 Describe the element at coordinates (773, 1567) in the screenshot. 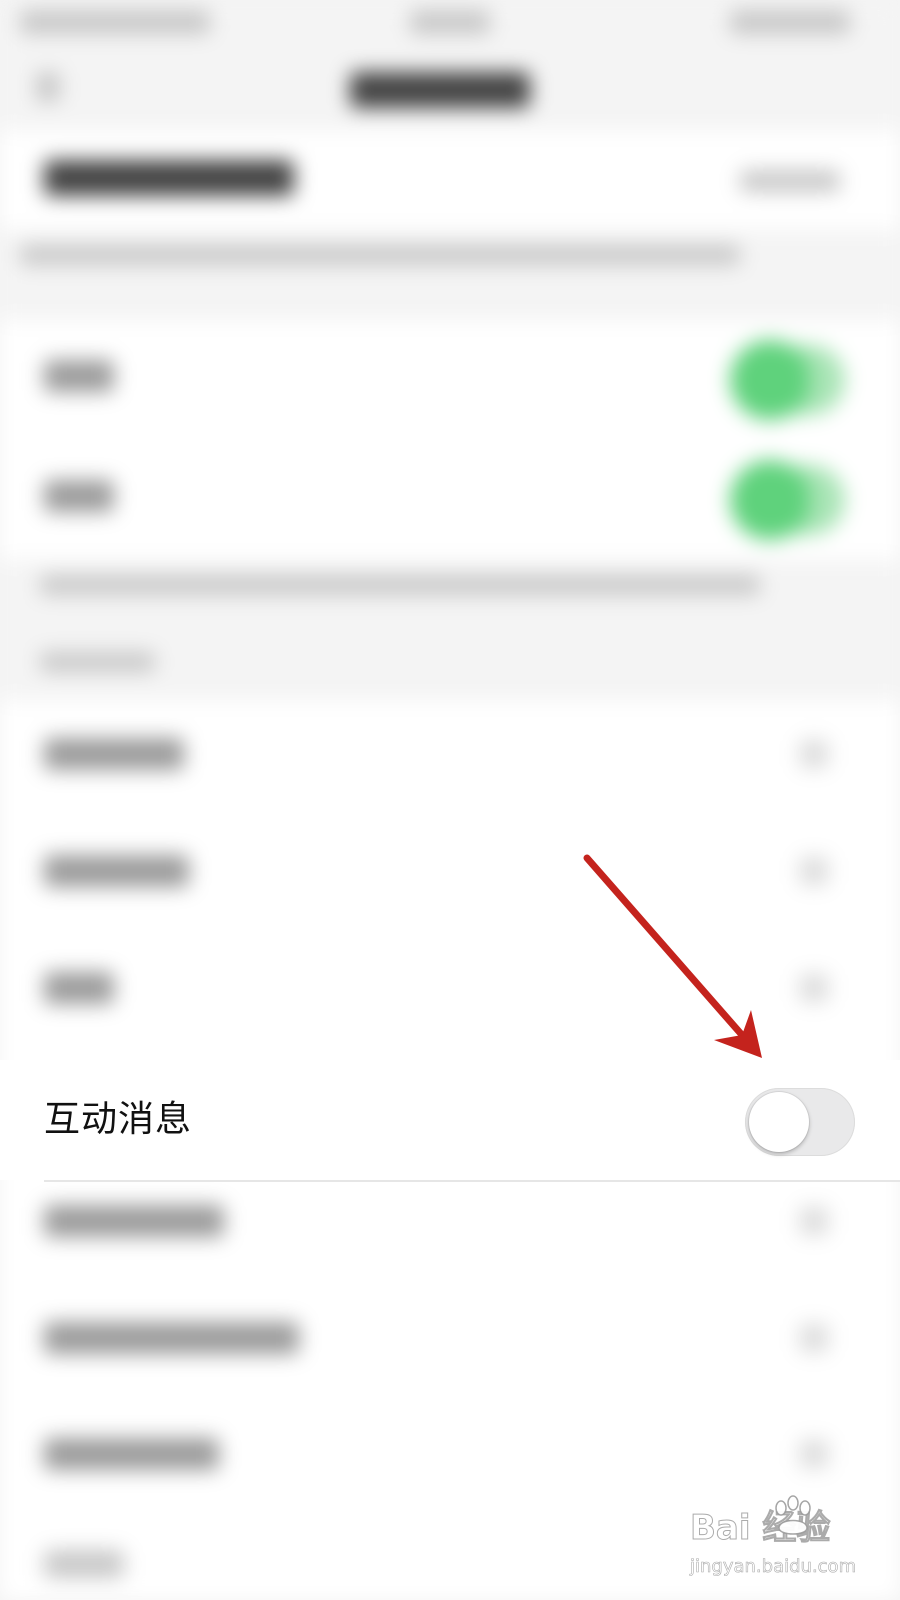

I see `watermark-url: jingyan.baidu.com` at that location.